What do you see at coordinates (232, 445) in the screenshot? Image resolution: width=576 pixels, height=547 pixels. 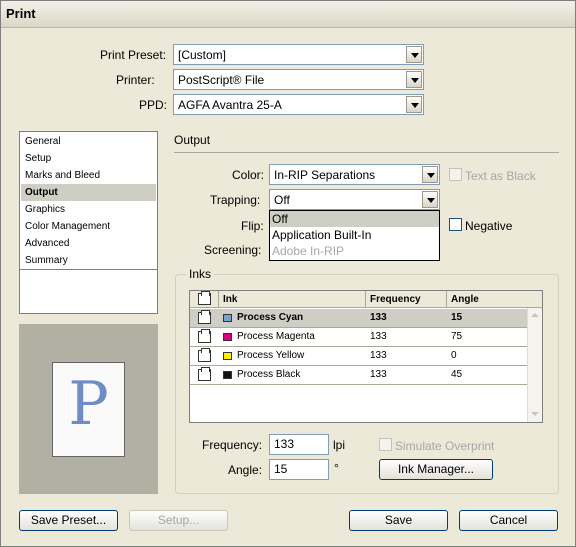 I see `frequency-label: Frequency:` at bounding box center [232, 445].